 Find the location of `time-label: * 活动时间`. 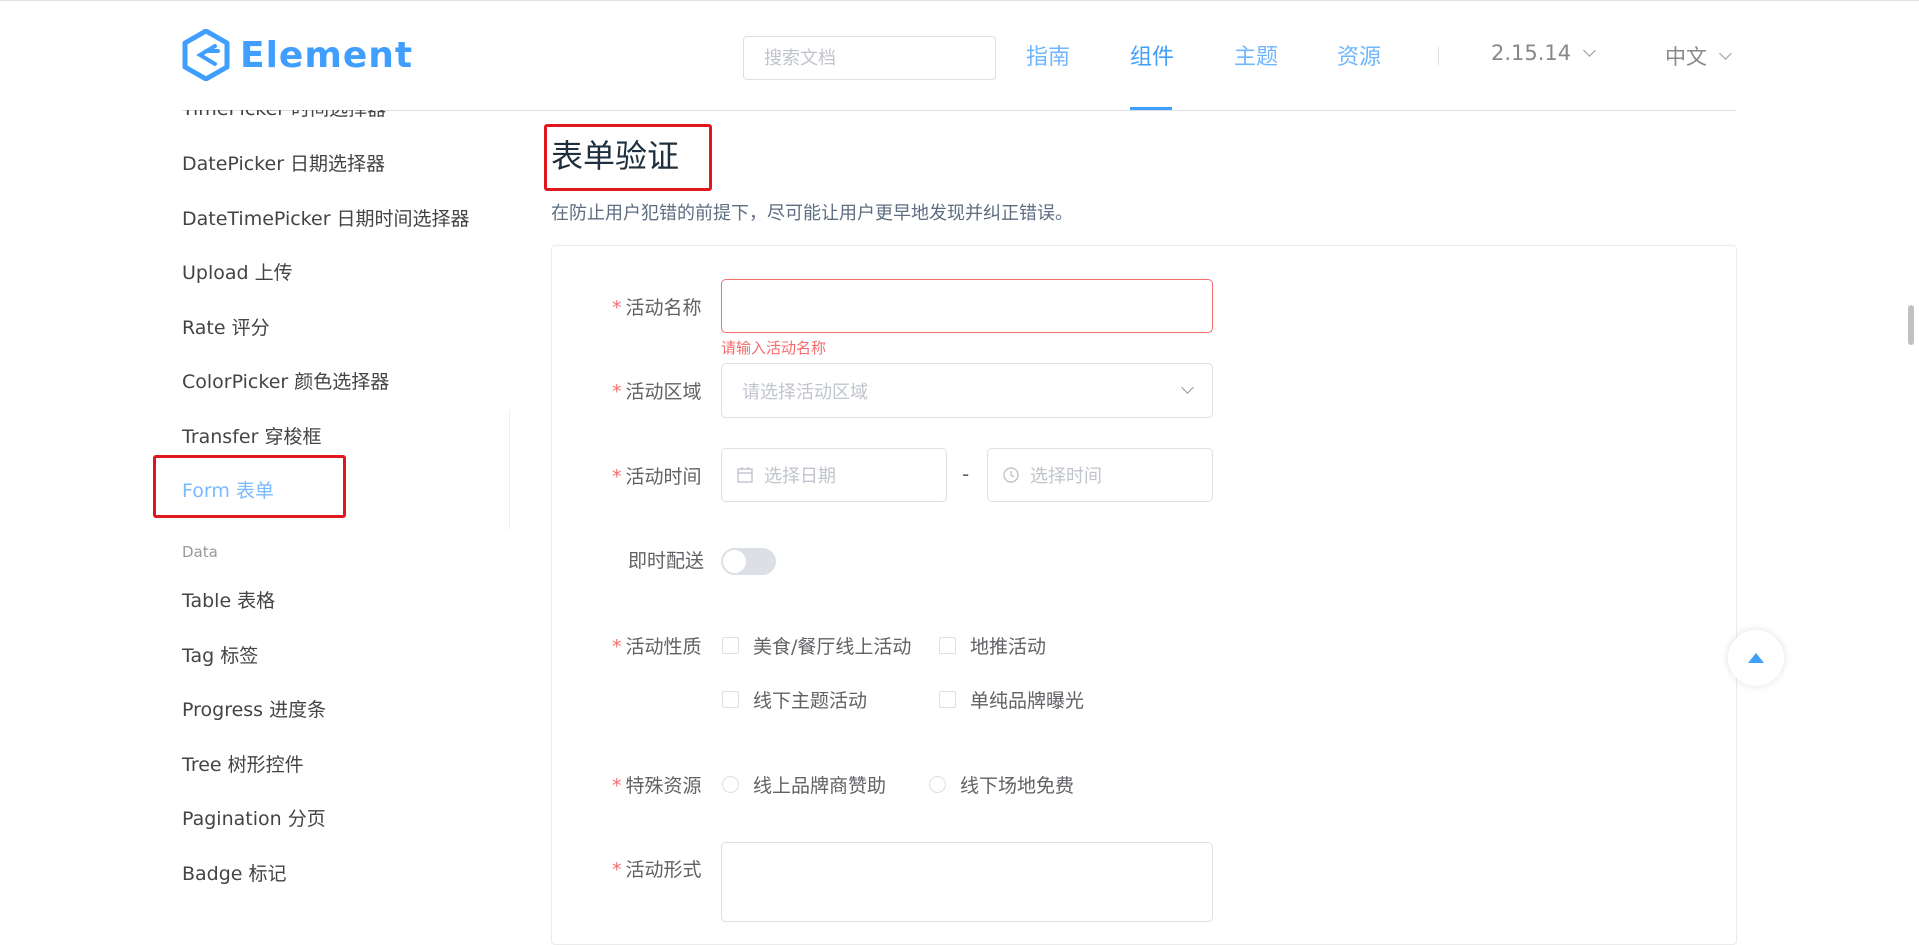

time-label: * 活动时间 is located at coordinates (657, 475).